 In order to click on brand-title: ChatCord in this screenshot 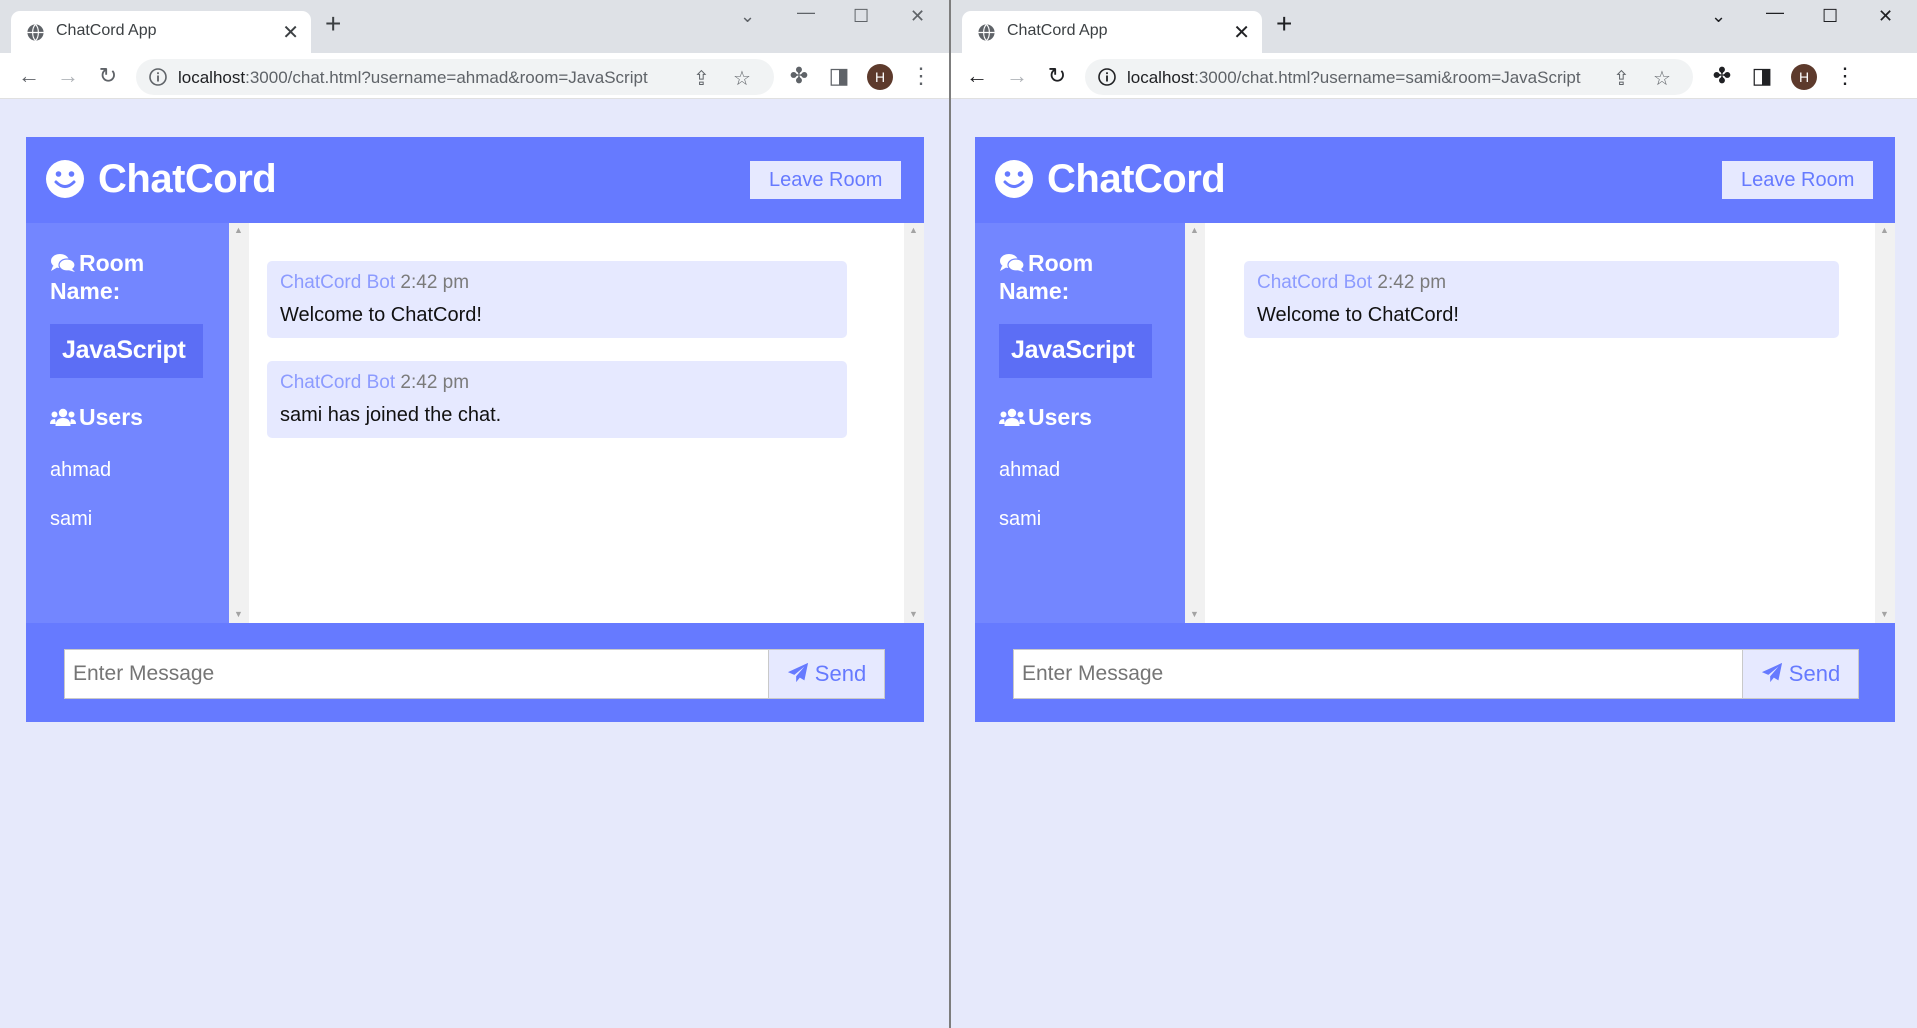, I will do `click(1136, 179)`.